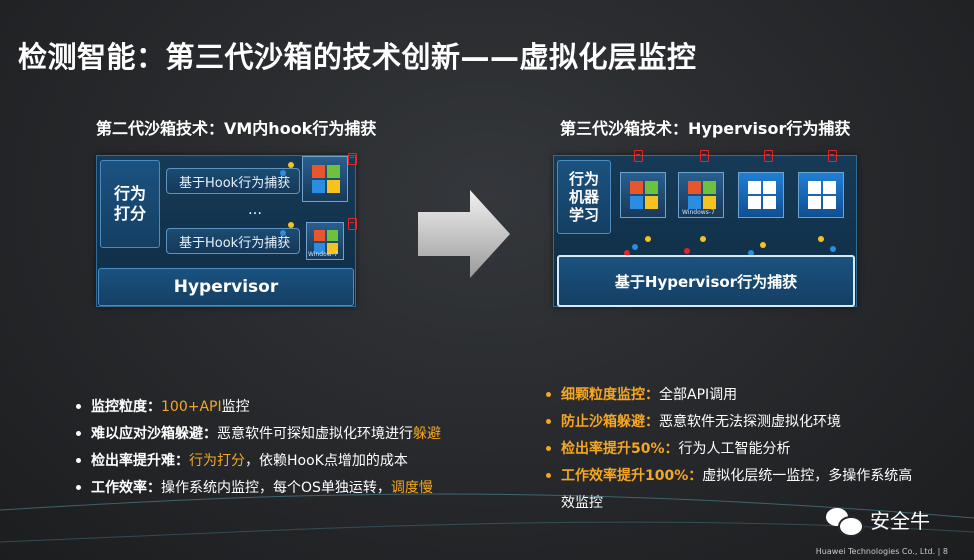 The height and width of the screenshot is (560, 974). Describe the element at coordinates (881, 551) in the screenshot. I see `footer: Huawei Technologies Co., Ltd. | 8` at that location.